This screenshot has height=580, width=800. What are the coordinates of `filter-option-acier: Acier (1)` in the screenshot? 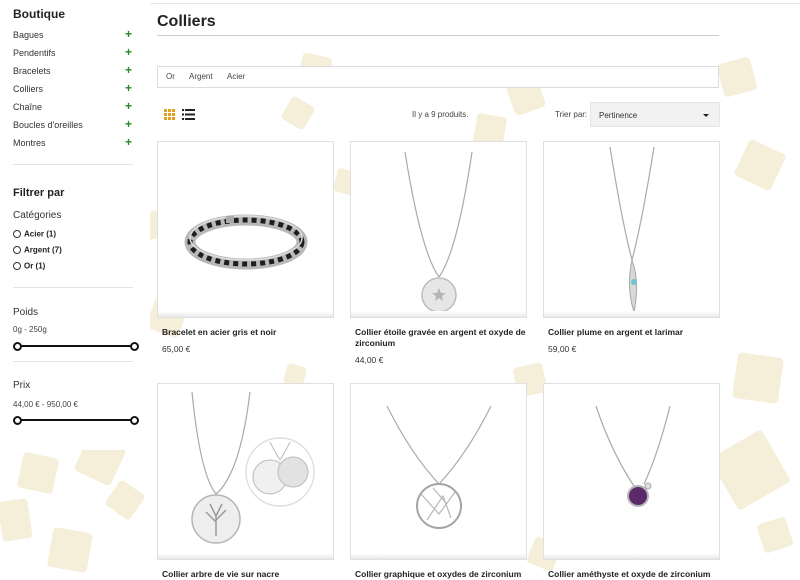 It's located at (34, 236).